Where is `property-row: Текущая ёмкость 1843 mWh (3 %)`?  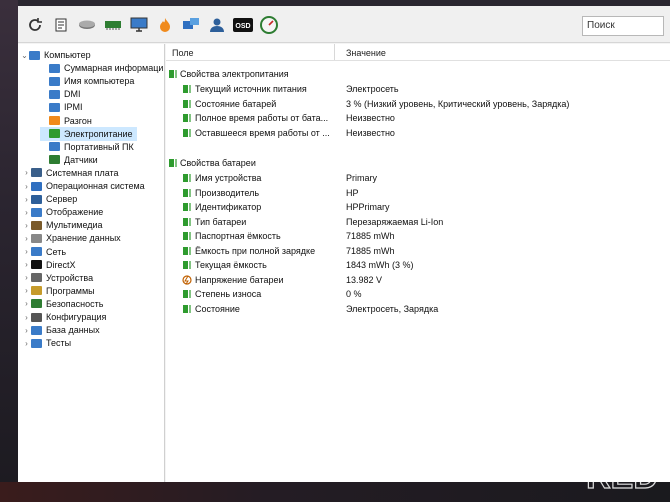
property-row: Текущая ёмкость 1843 mWh (3 %) is located at coordinates (418, 265).